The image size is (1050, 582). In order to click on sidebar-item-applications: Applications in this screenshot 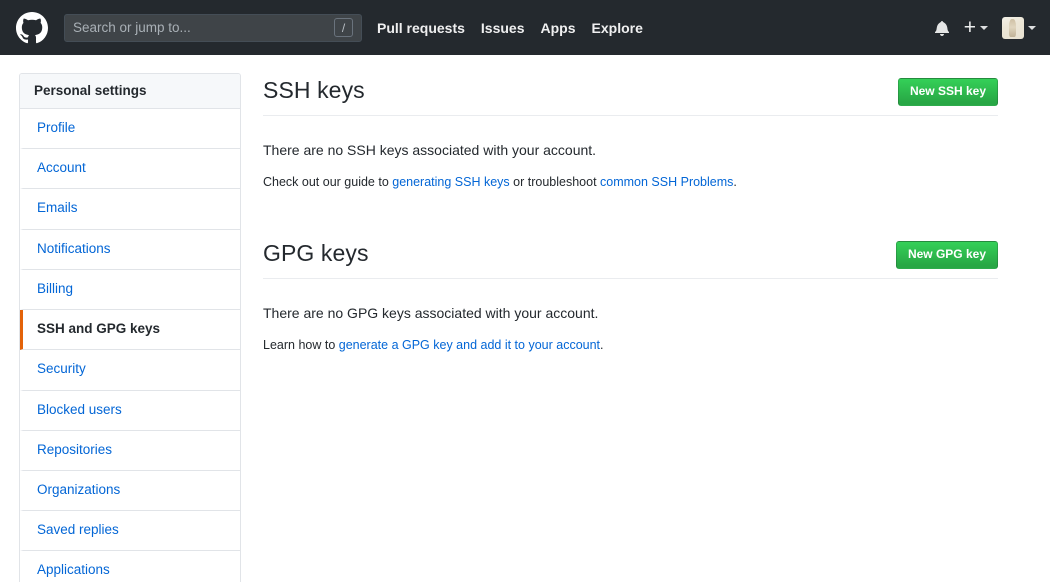, I will do `click(130, 566)`.